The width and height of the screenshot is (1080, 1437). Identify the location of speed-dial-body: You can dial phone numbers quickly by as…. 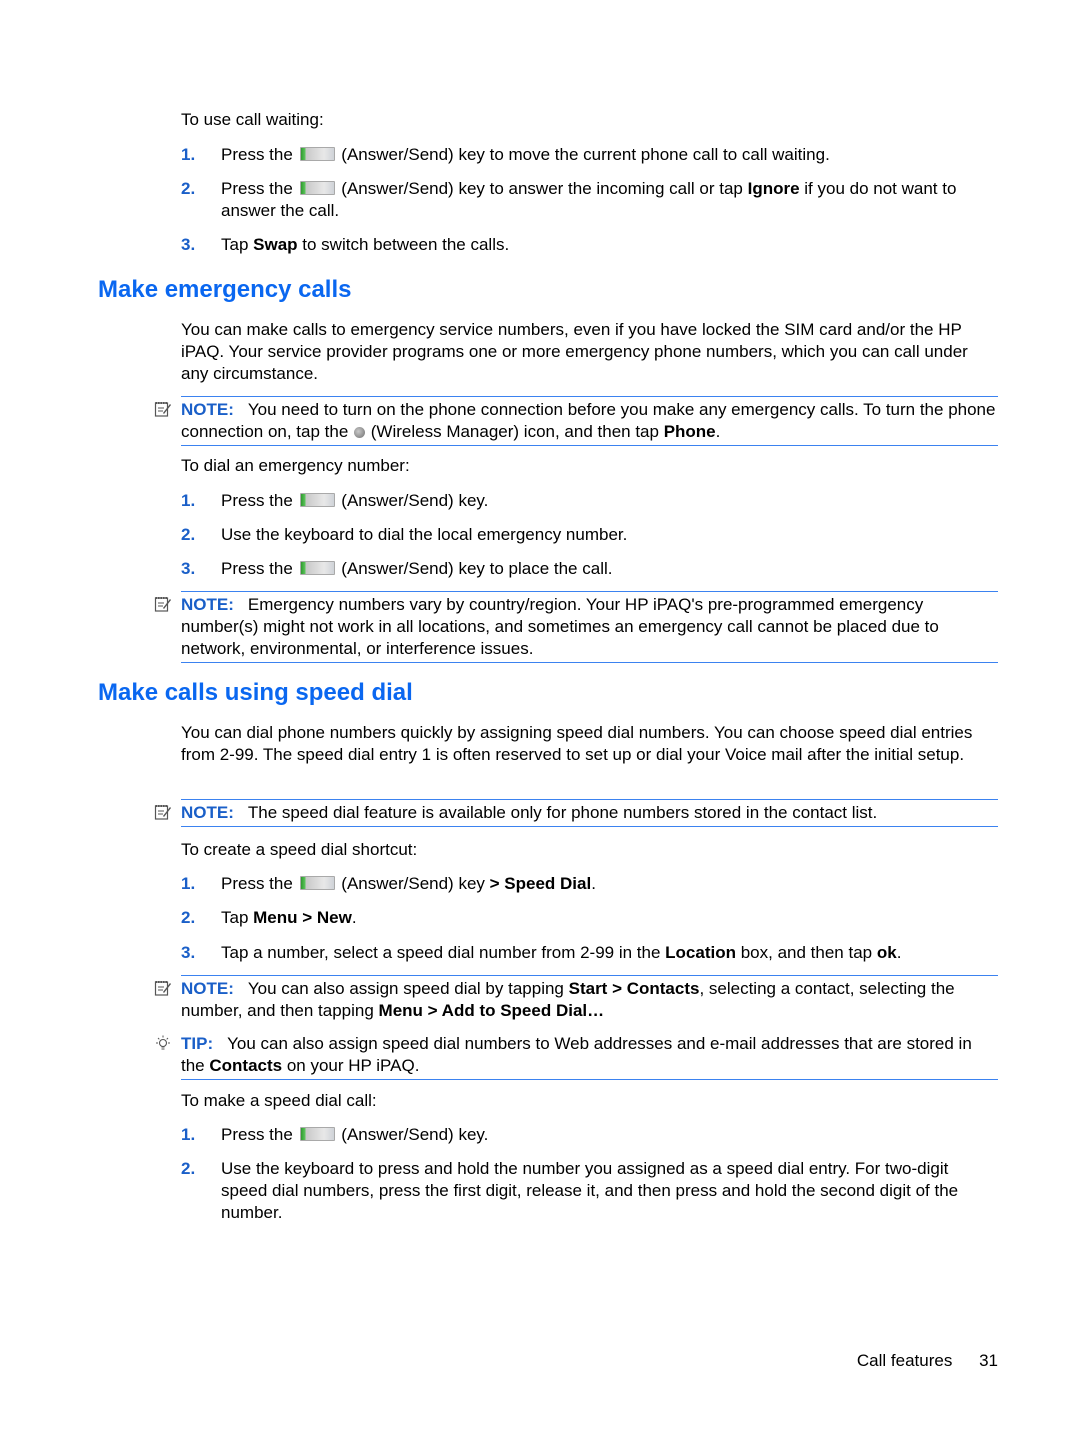
(577, 743).